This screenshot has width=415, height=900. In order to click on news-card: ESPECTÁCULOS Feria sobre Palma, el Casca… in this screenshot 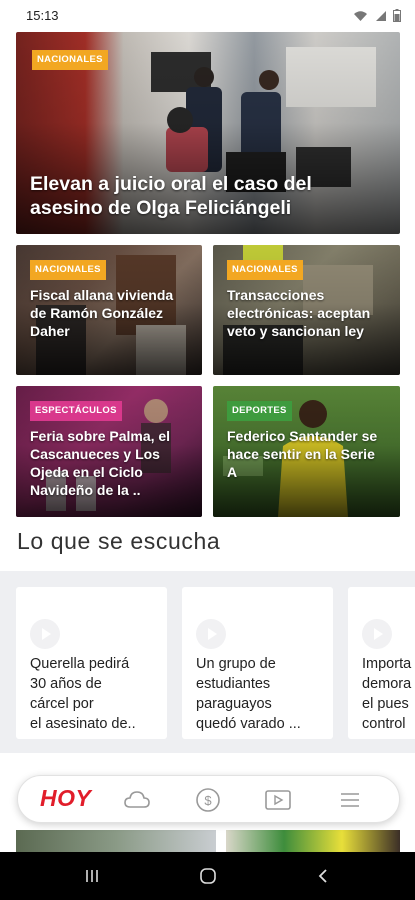, I will do `click(109, 451)`.